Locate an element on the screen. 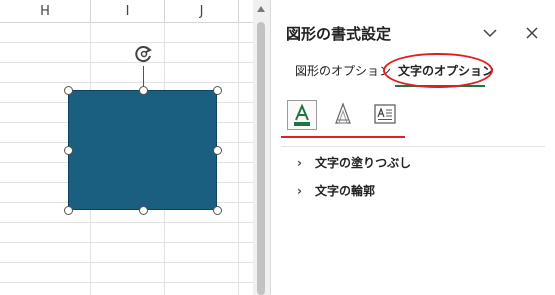 The height and width of the screenshot is (295, 555). text-fill-outline-button is located at coordinates (302, 115).